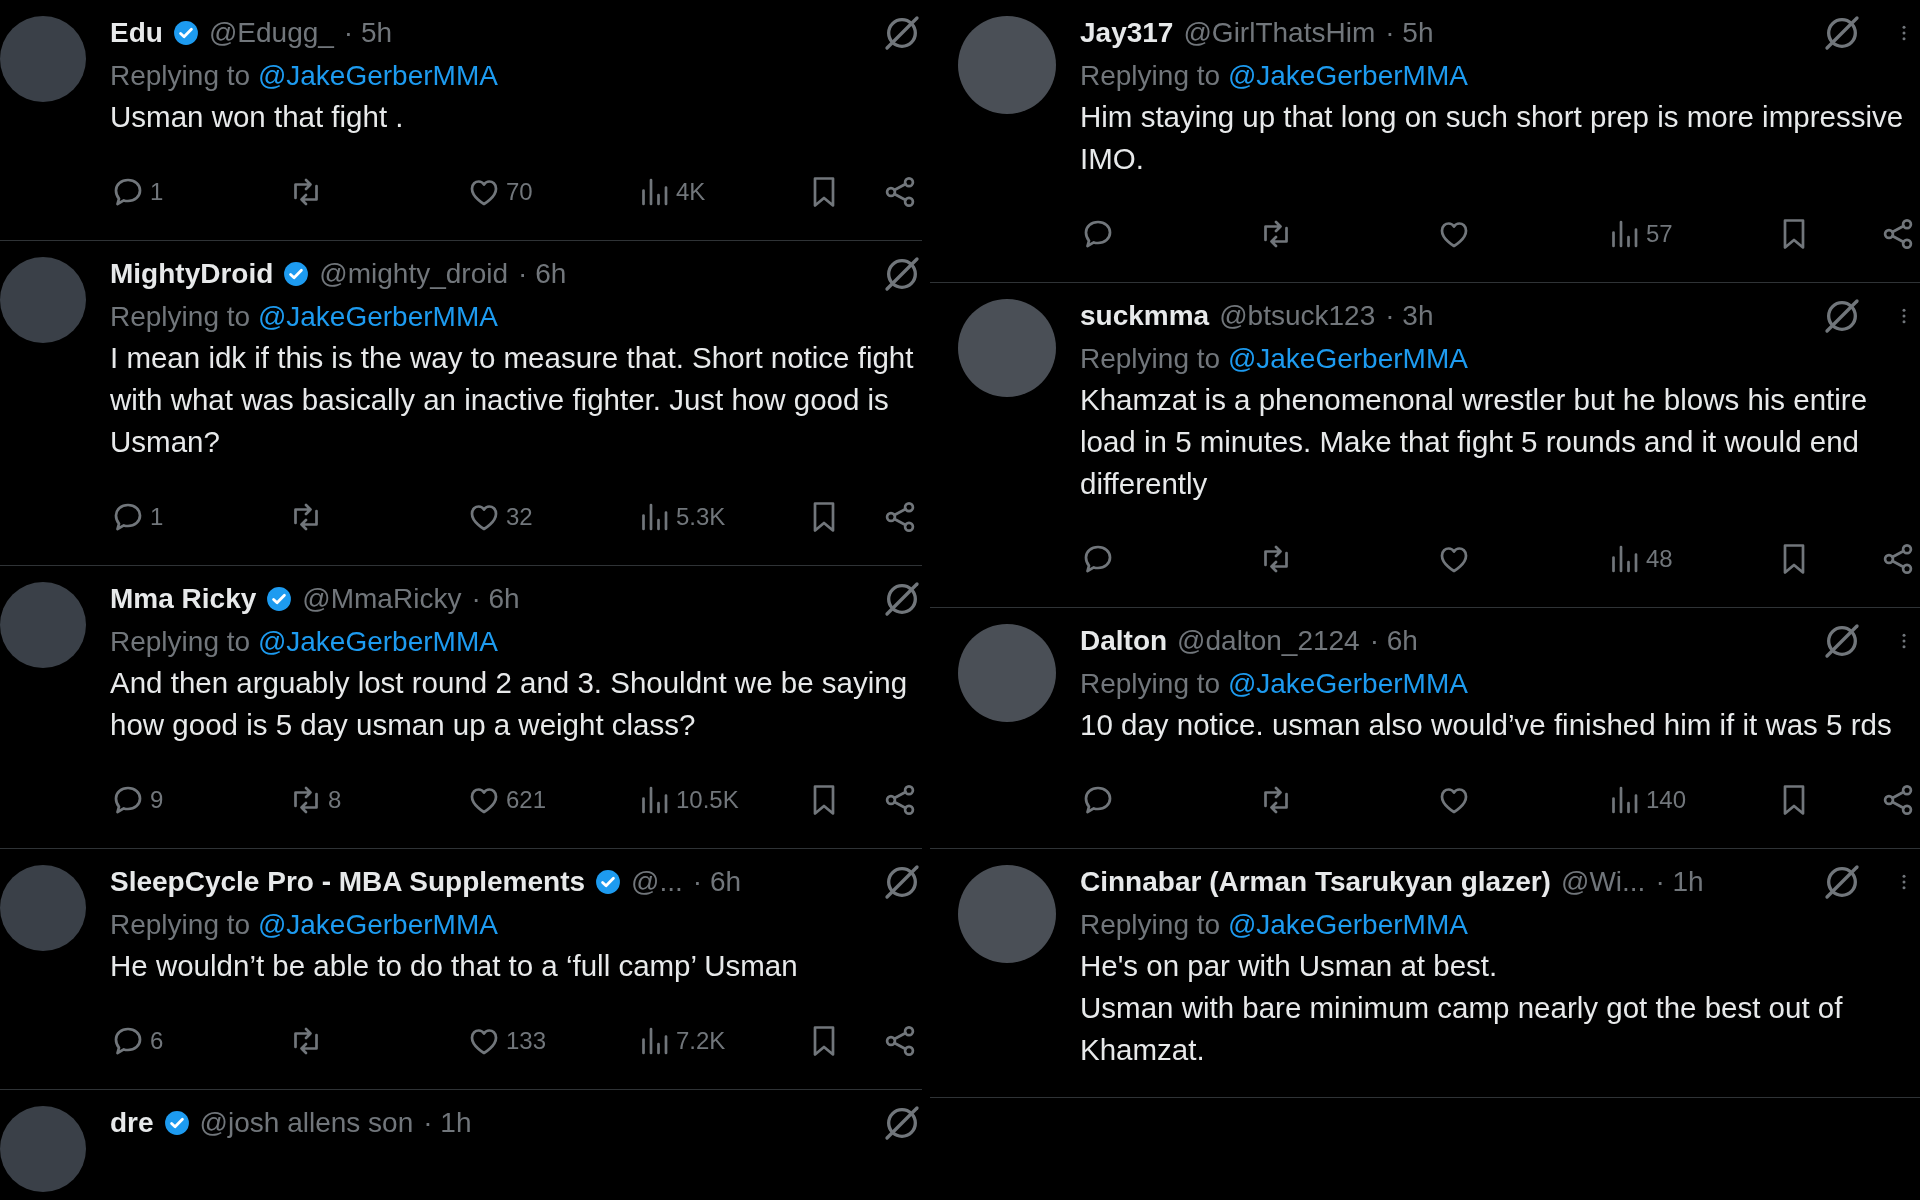 The width and height of the screenshot is (1920, 1200). What do you see at coordinates (1279, 33) in the screenshot?
I see `user-handle: @GirlThatsHim` at bounding box center [1279, 33].